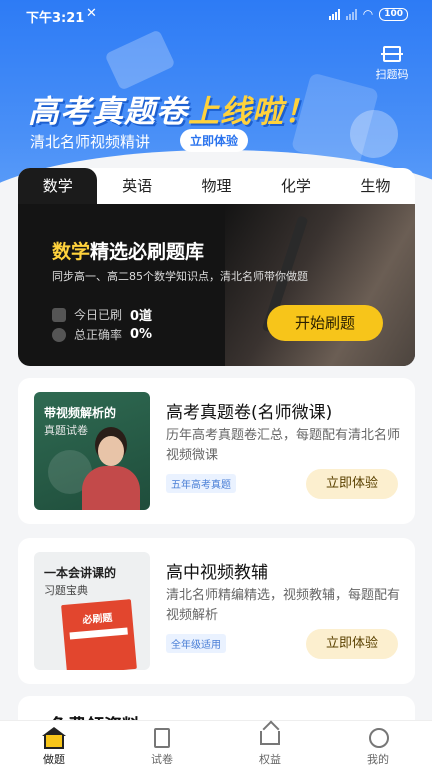  Describe the element at coordinates (378, 759) in the screenshot. I see `nav-label: 我的` at that location.